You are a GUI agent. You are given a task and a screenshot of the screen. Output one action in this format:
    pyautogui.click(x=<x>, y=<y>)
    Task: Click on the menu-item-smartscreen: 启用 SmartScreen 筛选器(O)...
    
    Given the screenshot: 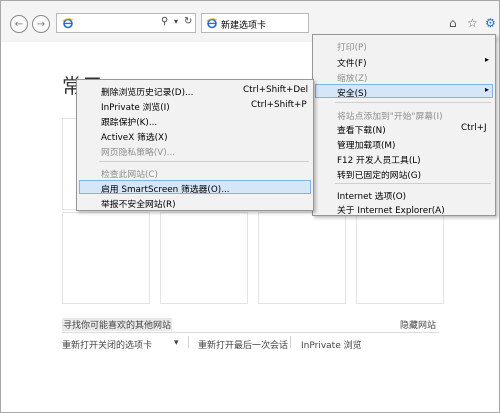 What is the action you would take?
    pyautogui.click(x=195, y=187)
    